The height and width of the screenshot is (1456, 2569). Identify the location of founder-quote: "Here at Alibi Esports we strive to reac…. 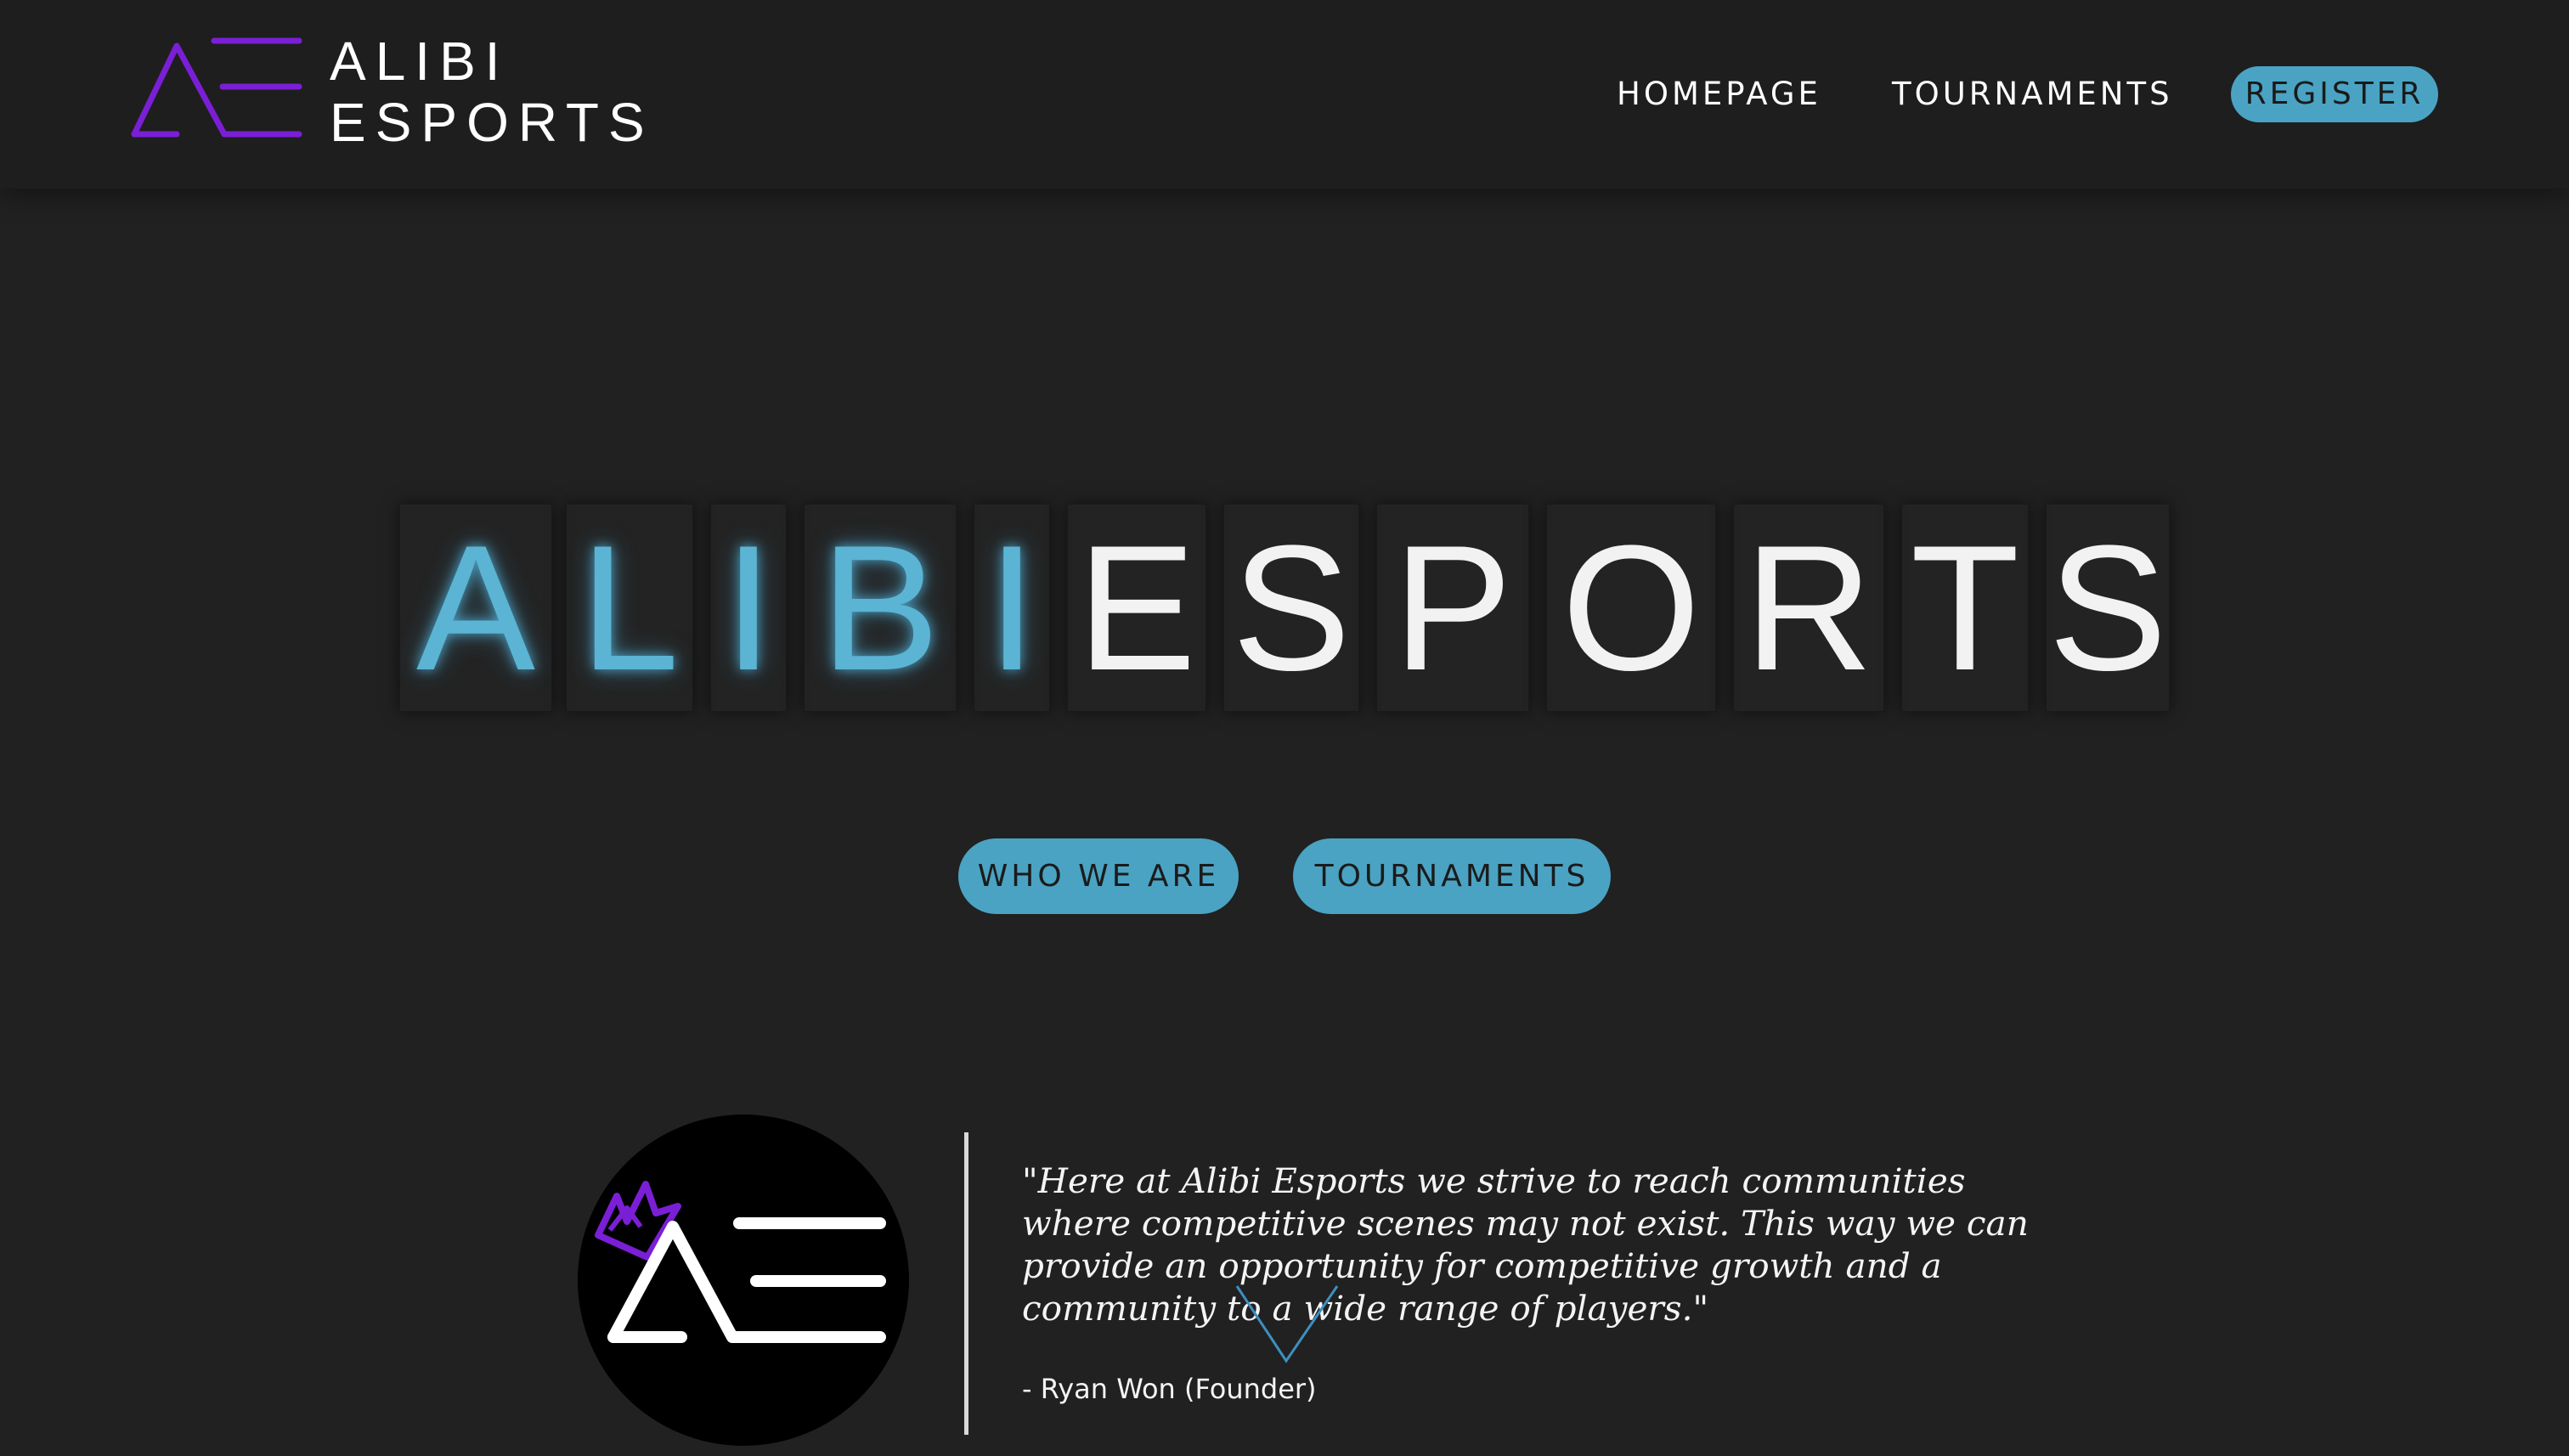
(1526, 1245).